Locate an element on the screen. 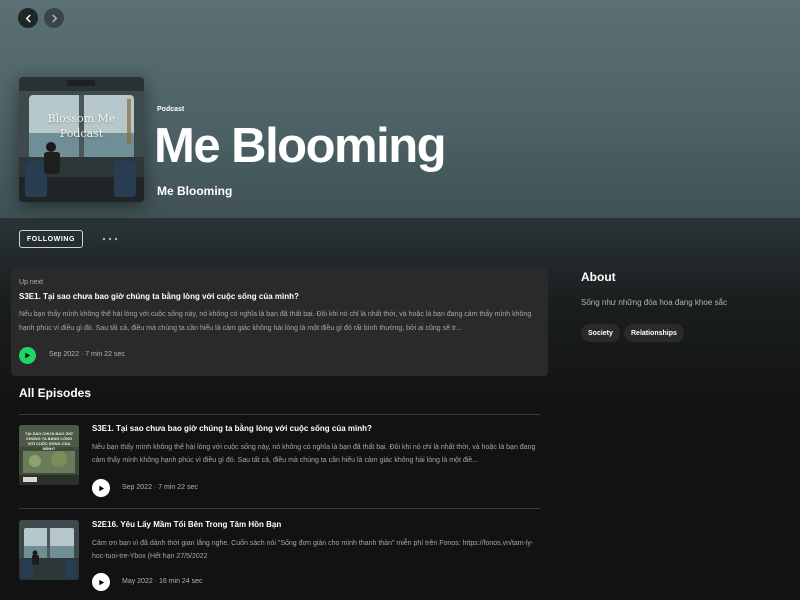 The width and height of the screenshot is (800, 600). more-options-button is located at coordinates (110, 239).